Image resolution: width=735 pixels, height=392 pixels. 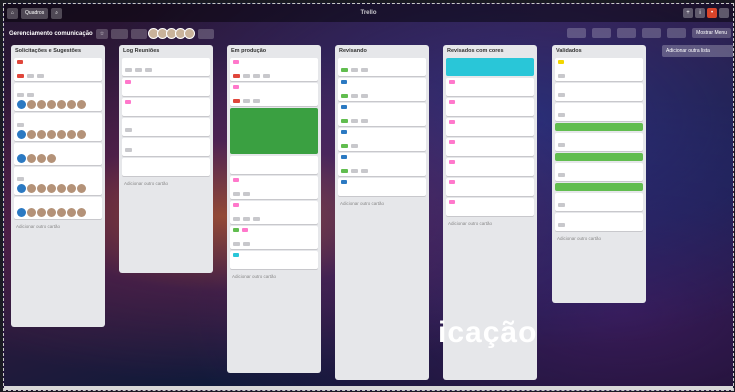 What do you see at coordinates (711, 33) in the screenshot?
I see `show-menu-button: Mostrar Menu` at bounding box center [711, 33].